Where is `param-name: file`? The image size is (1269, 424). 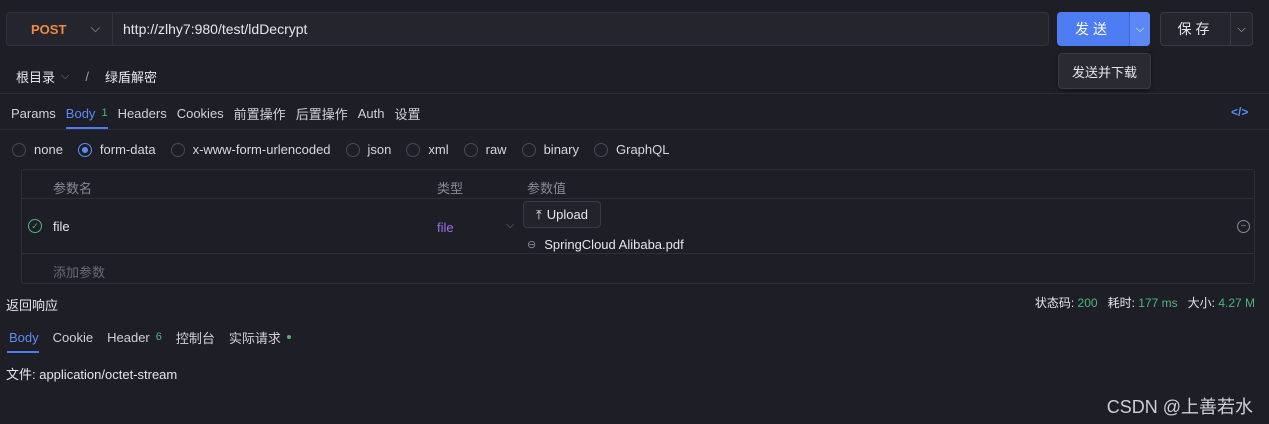
param-name: file is located at coordinates (61, 226).